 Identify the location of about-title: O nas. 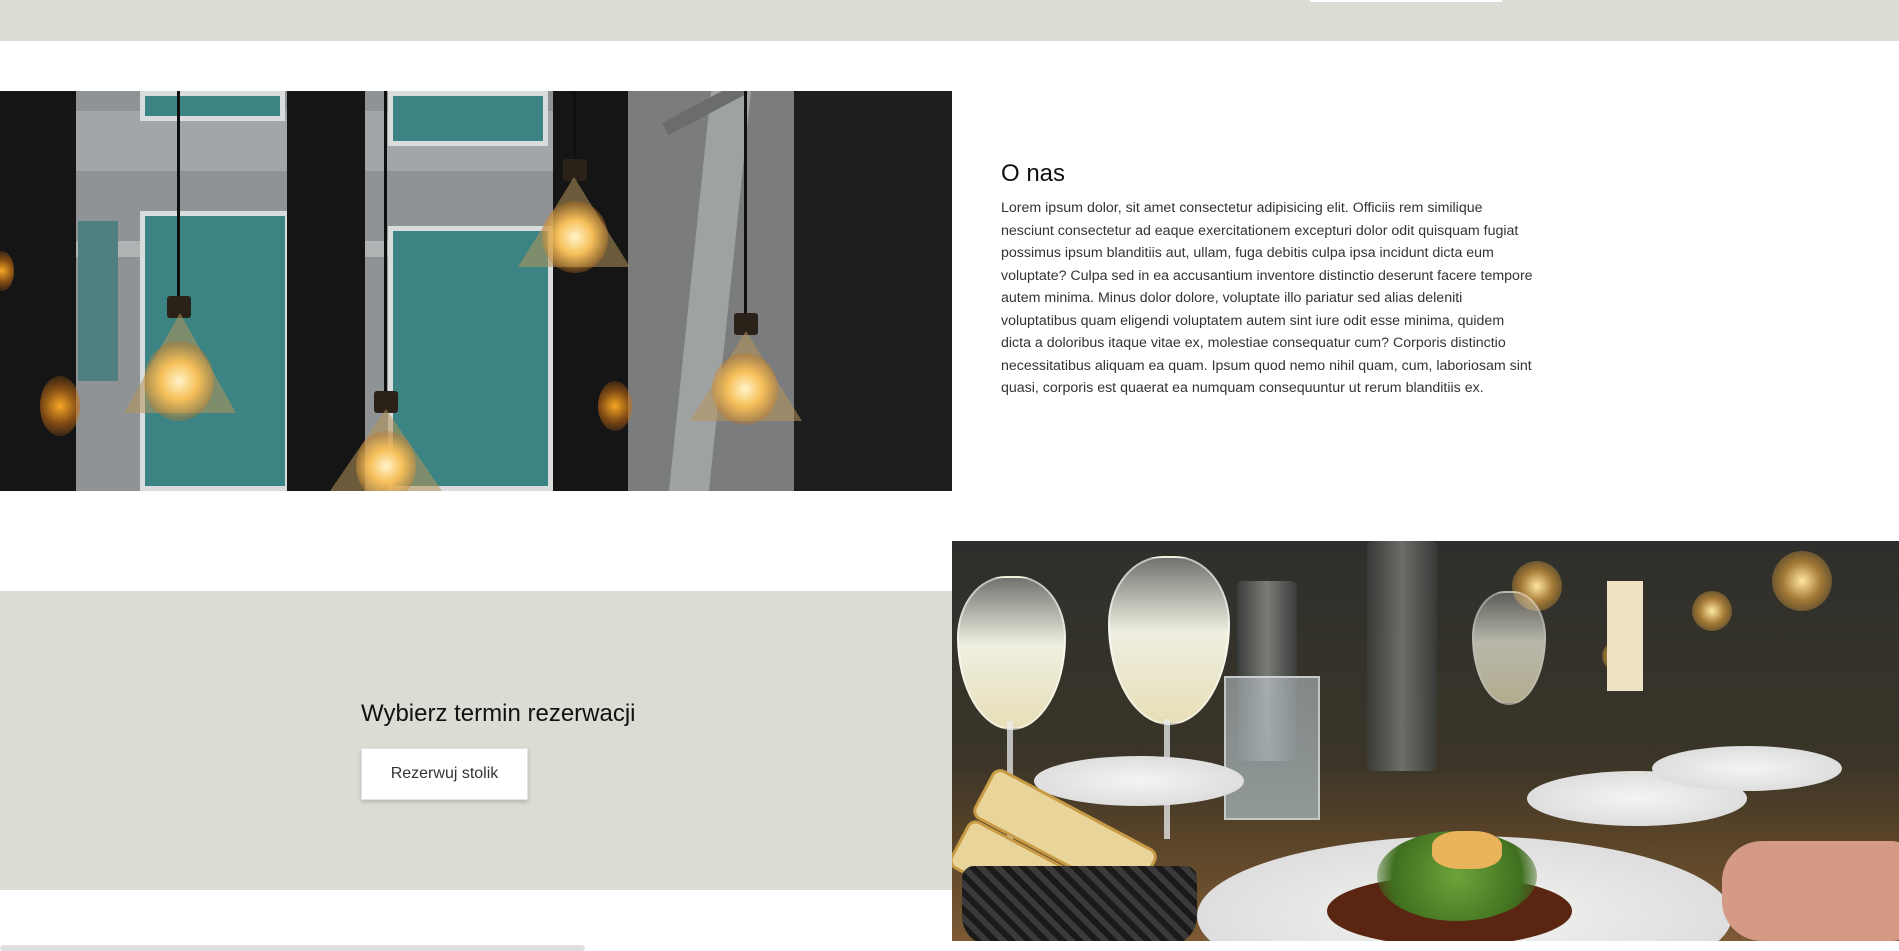
(1033, 173).